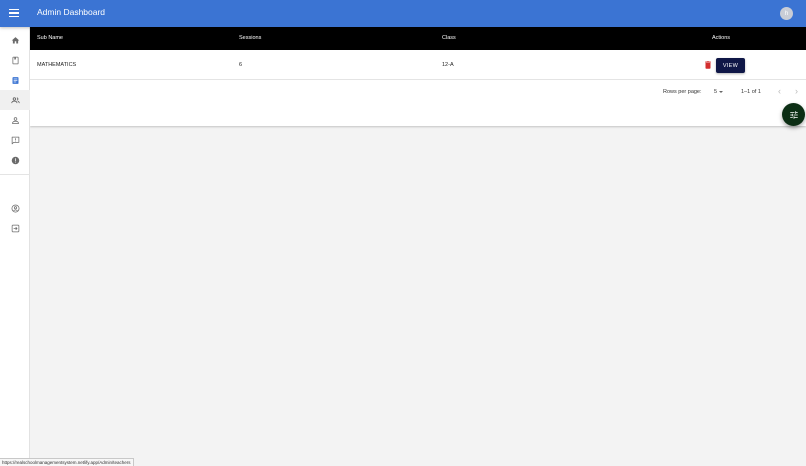 The image size is (806, 466). What do you see at coordinates (403, 13) in the screenshot?
I see `app-bar: Admin Dashboard h` at bounding box center [403, 13].